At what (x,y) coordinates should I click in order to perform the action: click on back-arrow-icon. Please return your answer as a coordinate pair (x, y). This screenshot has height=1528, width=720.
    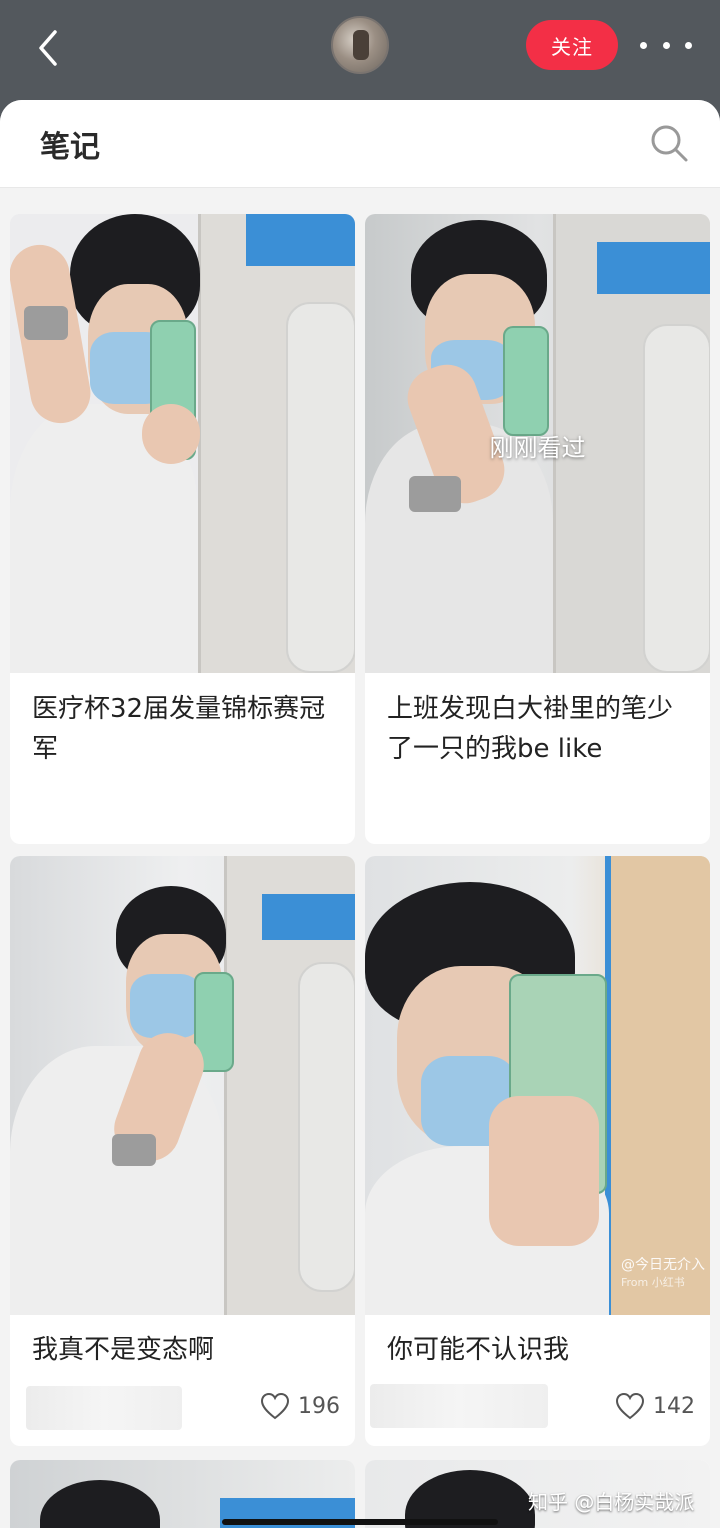
    Looking at the image, I should click on (48, 48).